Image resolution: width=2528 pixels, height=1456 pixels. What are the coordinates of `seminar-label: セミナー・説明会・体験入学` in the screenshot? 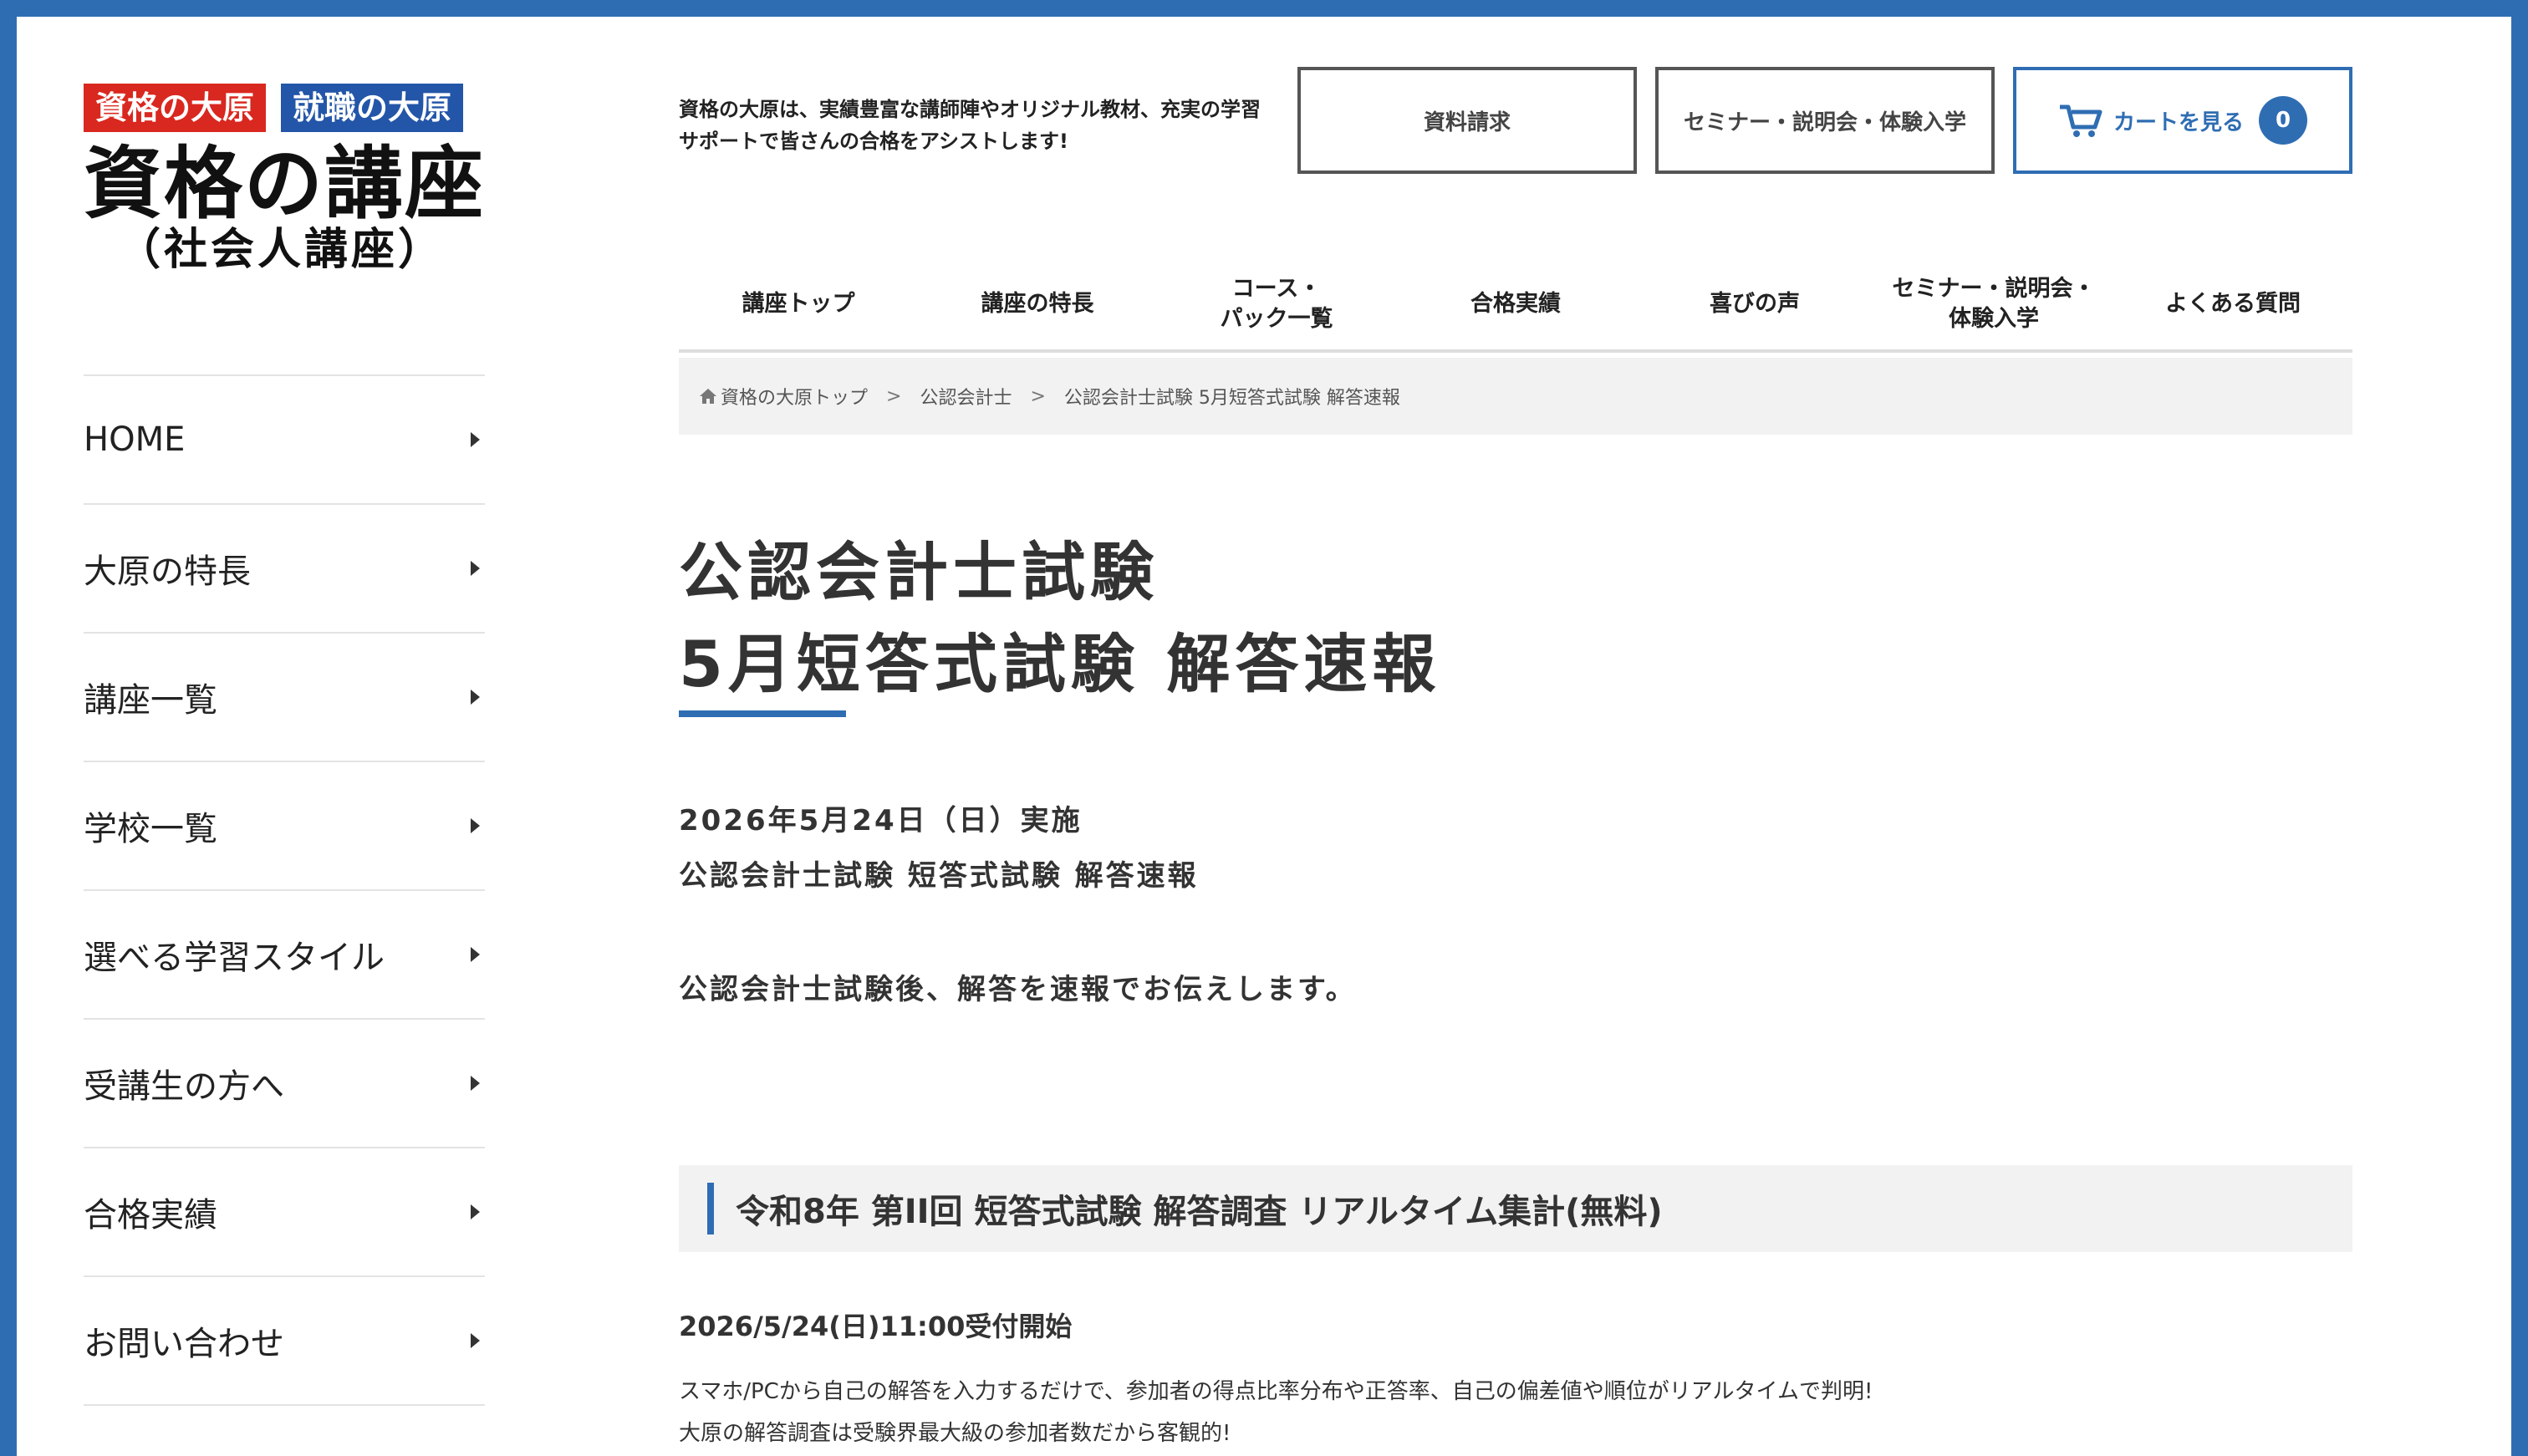 It's located at (1824, 122).